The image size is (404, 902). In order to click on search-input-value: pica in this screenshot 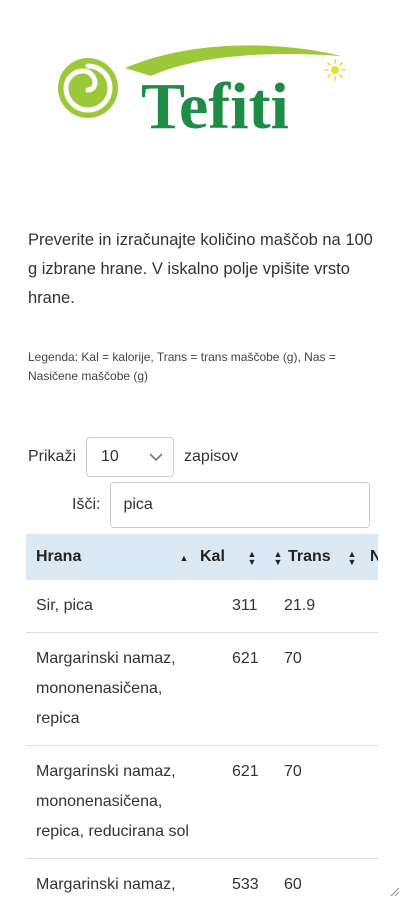, I will do `click(138, 504)`.